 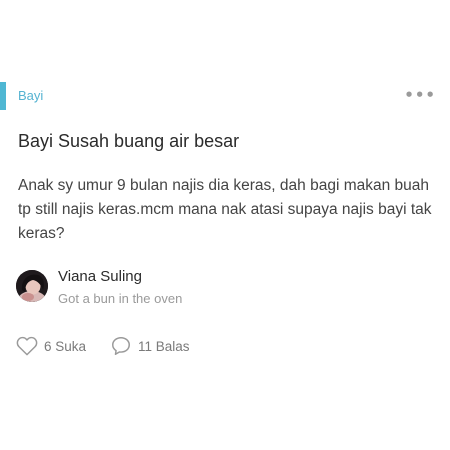 I want to click on avatar, so click(x=32, y=286).